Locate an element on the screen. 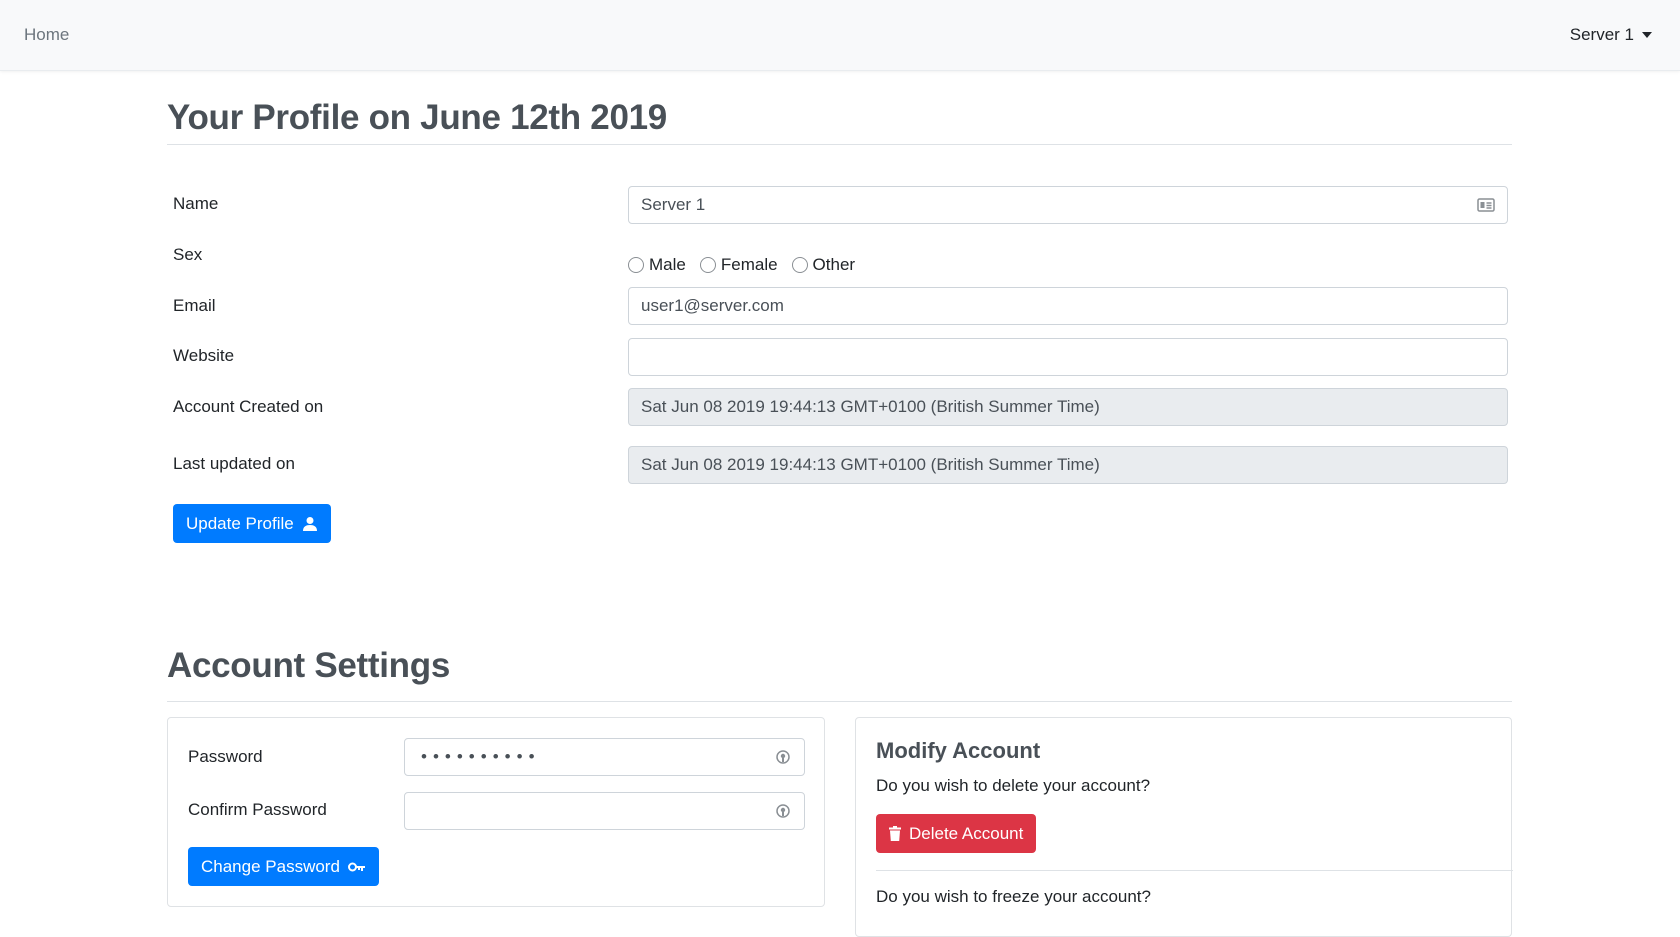 This screenshot has width=1680, height=937. settings-divider is located at coordinates (839, 701).